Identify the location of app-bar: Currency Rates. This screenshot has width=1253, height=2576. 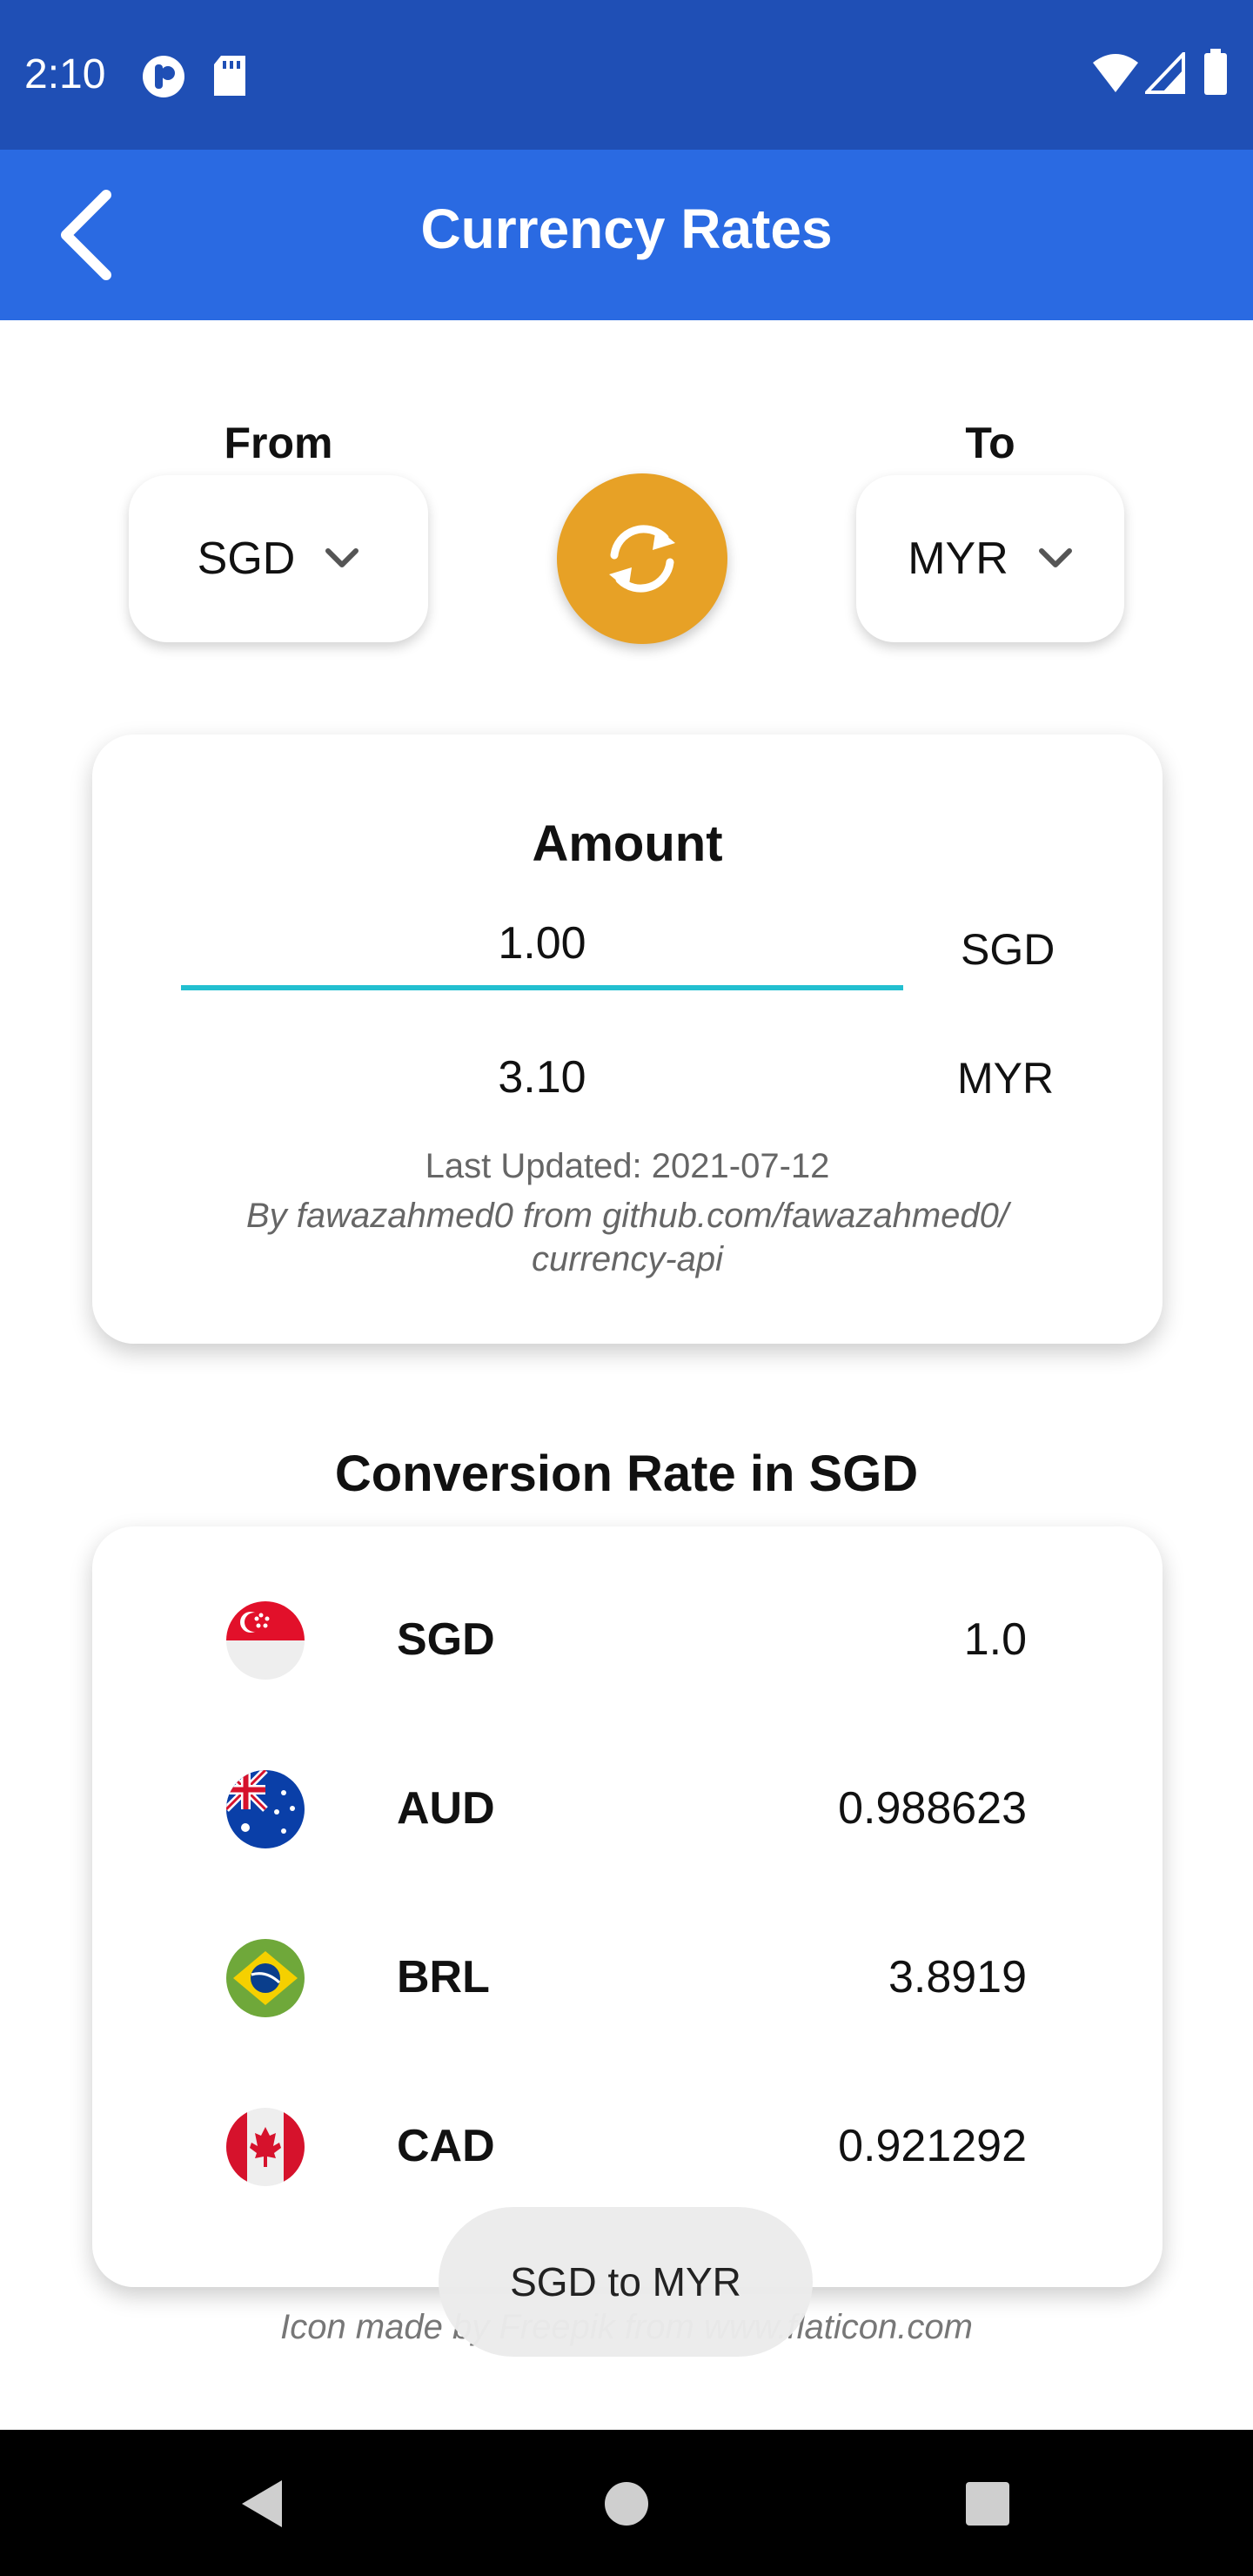
(626, 235).